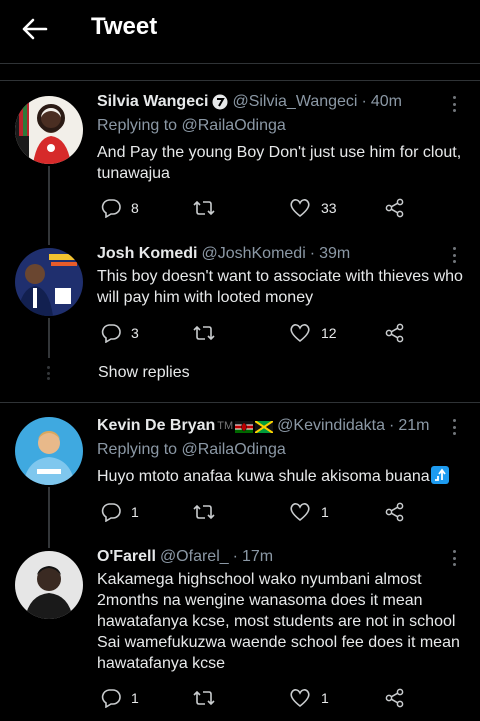 This screenshot has width=480, height=721. What do you see at coordinates (329, 333) in the screenshot?
I see `like-count: 12` at bounding box center [329, 333].